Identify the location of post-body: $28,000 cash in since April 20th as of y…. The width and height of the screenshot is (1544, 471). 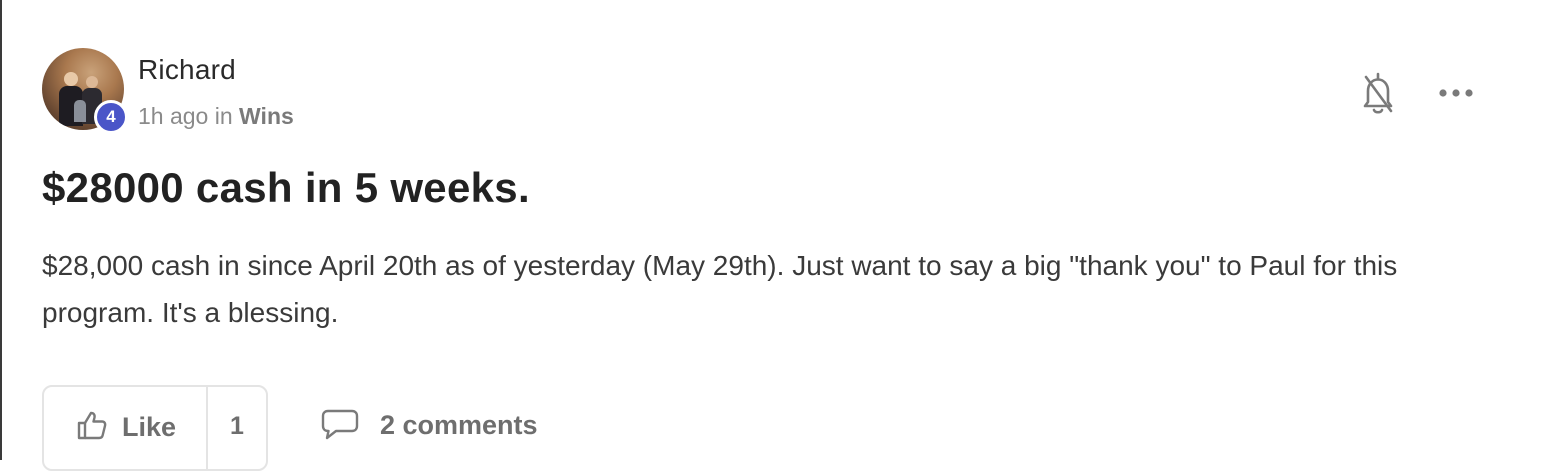
(720, 289).